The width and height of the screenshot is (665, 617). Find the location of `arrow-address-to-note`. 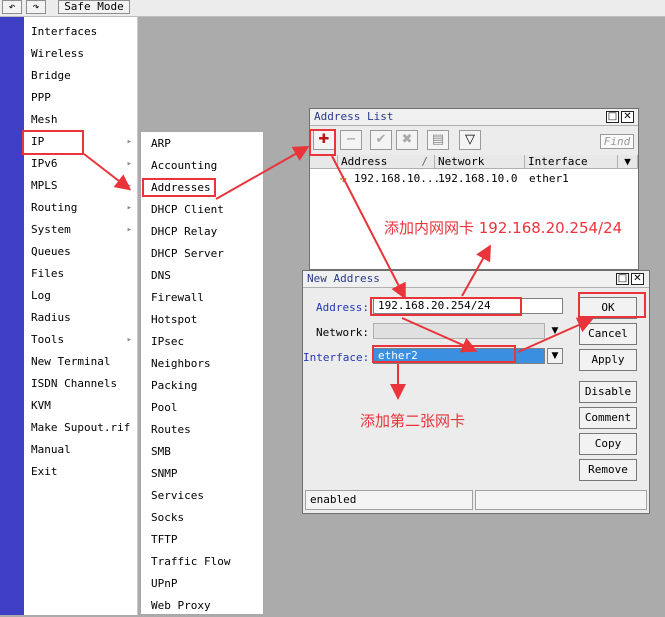

arrow-address-to-note is located at coordinates (476, 270).